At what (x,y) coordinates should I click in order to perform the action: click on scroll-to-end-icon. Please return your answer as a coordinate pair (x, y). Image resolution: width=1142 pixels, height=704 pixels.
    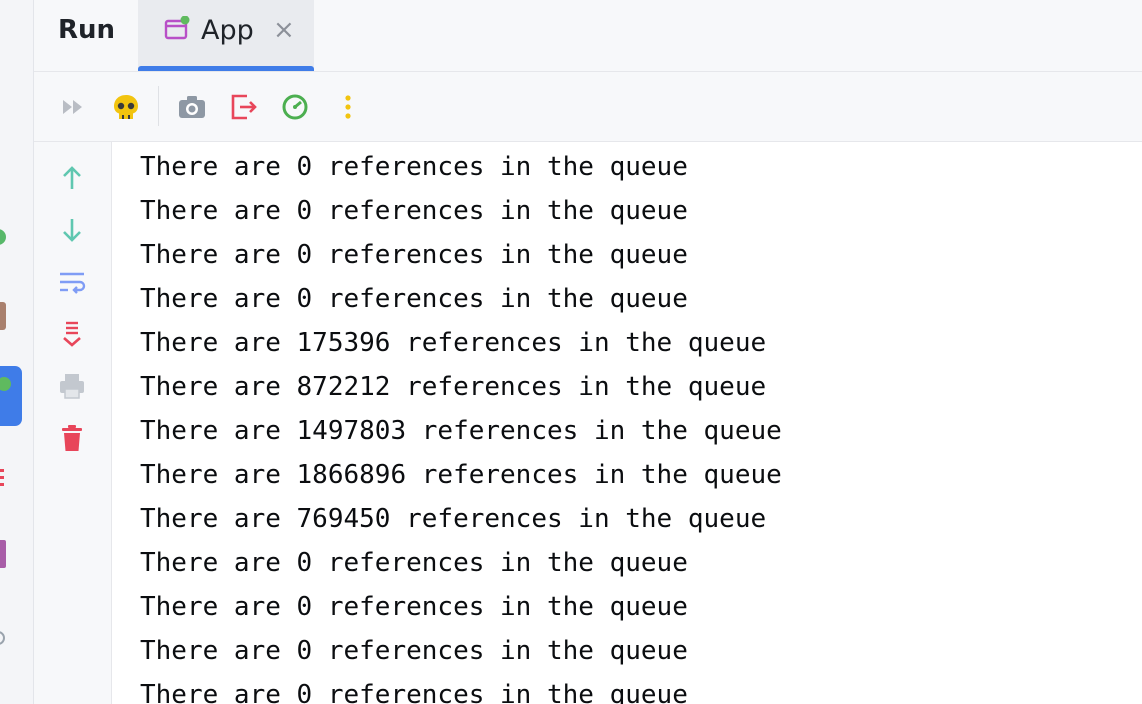
    Looking at the image, I should click on (72, 334).